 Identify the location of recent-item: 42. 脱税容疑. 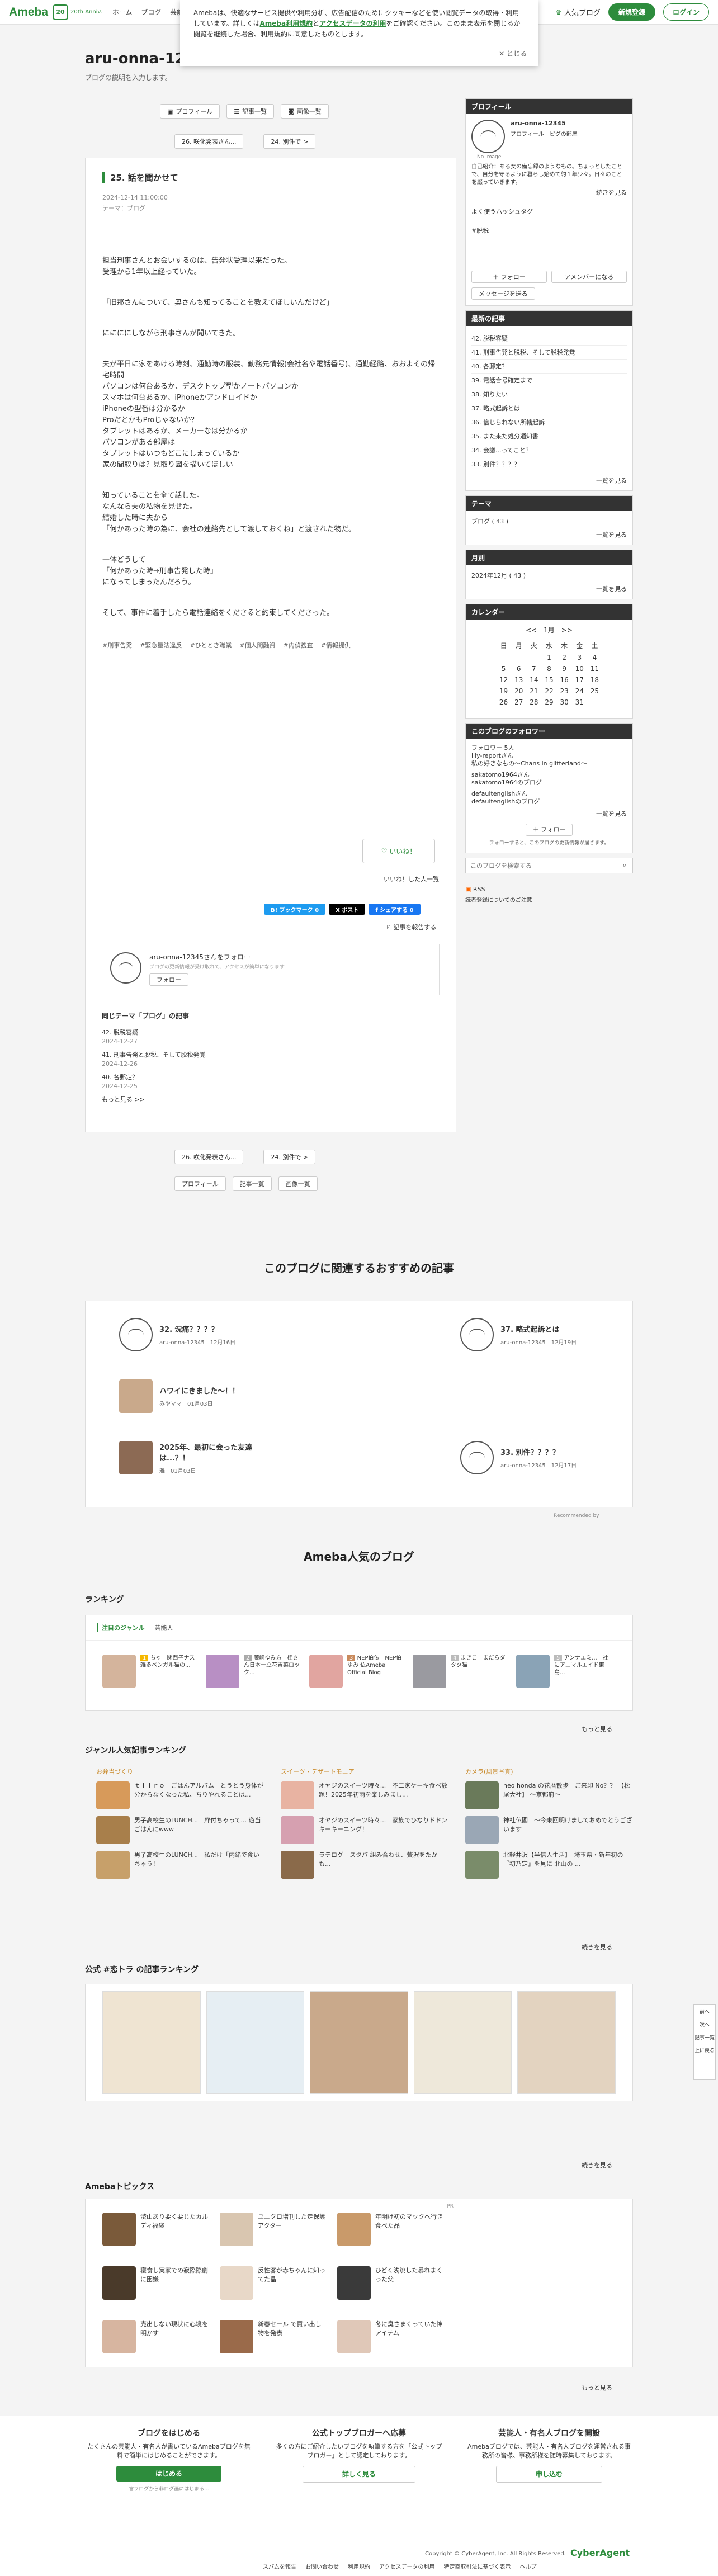
(549, 339).